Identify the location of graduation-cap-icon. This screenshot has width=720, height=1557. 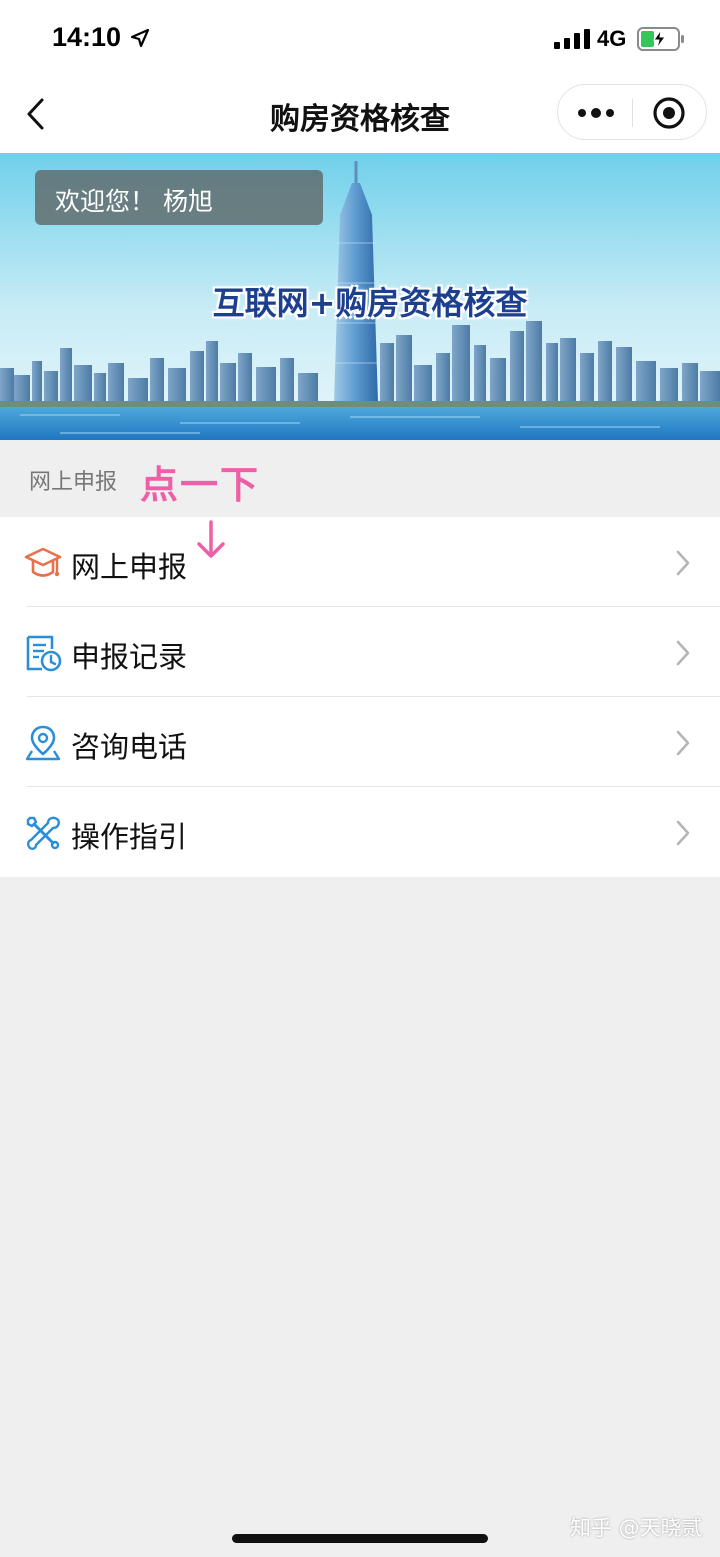
(43, 562).